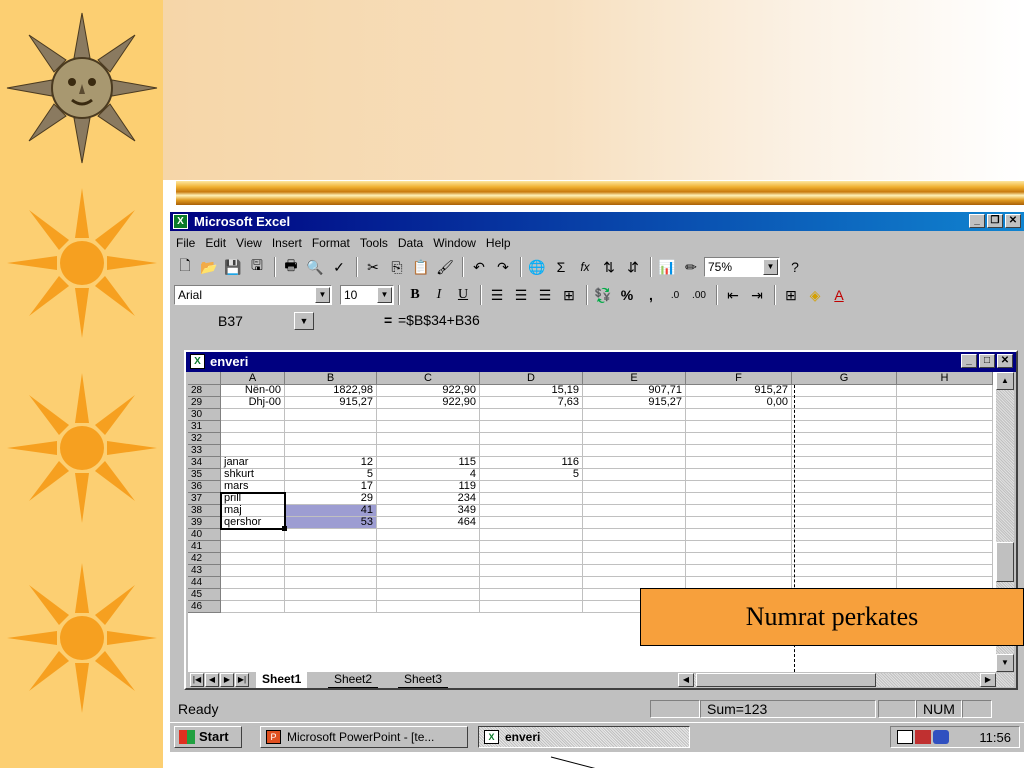 The image size is (1024, 768). Describe the element at coordinates (945, 535) in the screenshot. I see `cell-h40` at that location.